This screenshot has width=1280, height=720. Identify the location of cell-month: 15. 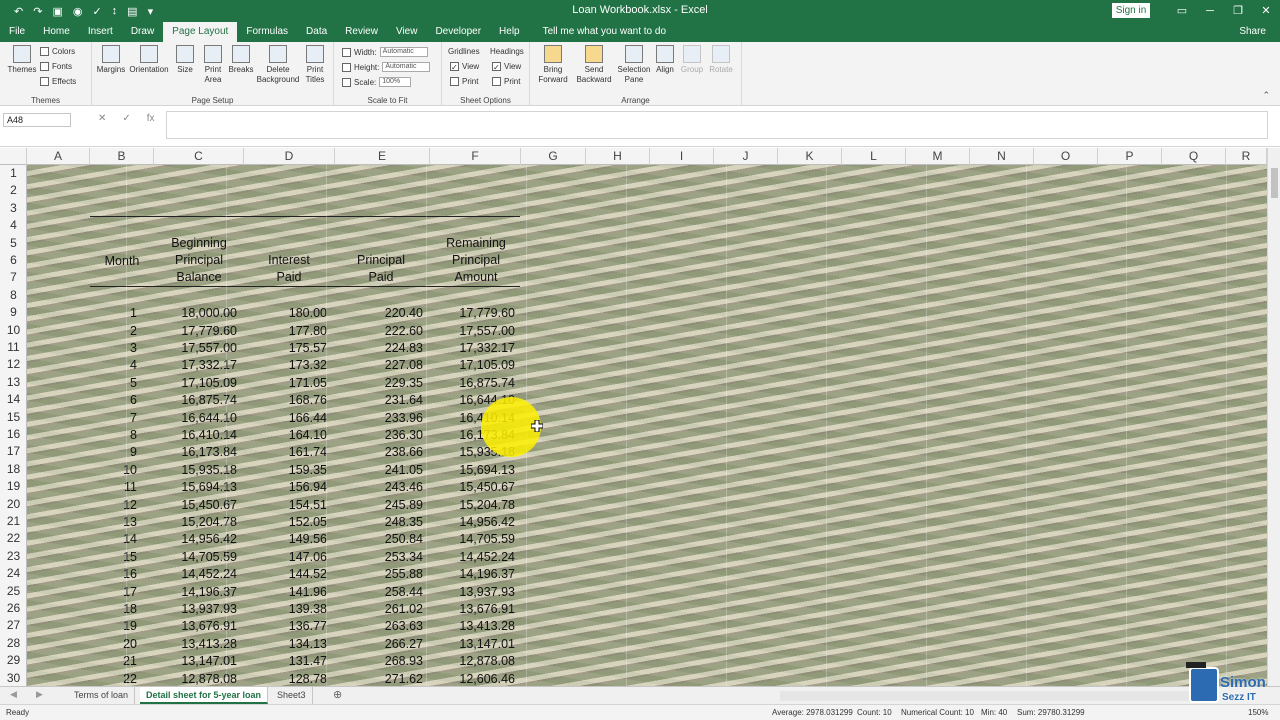
(130, 557).